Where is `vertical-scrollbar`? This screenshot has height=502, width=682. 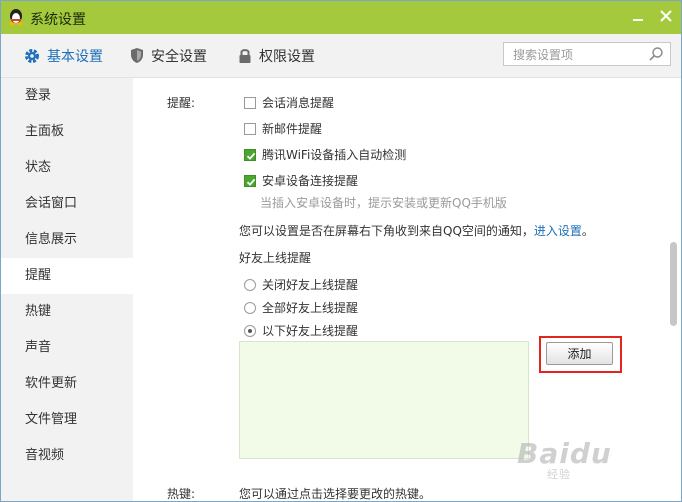
vertical-scrollbar is located at coordinates (673, 289).